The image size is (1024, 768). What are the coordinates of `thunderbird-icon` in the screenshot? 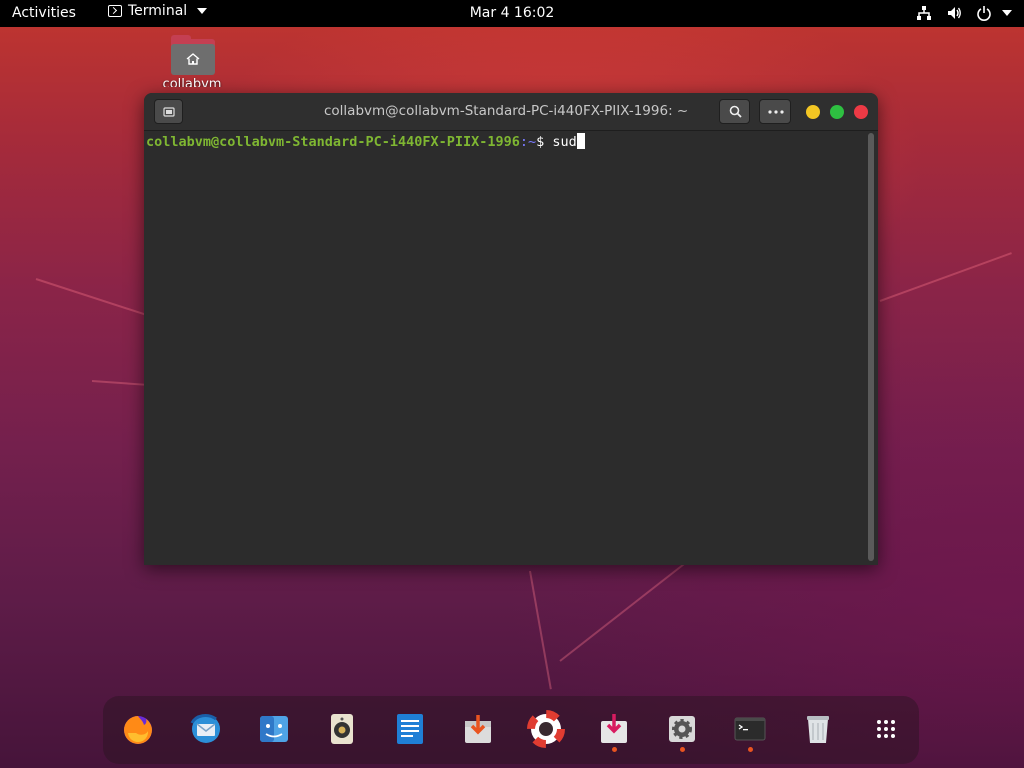 It's located at (205, 728).